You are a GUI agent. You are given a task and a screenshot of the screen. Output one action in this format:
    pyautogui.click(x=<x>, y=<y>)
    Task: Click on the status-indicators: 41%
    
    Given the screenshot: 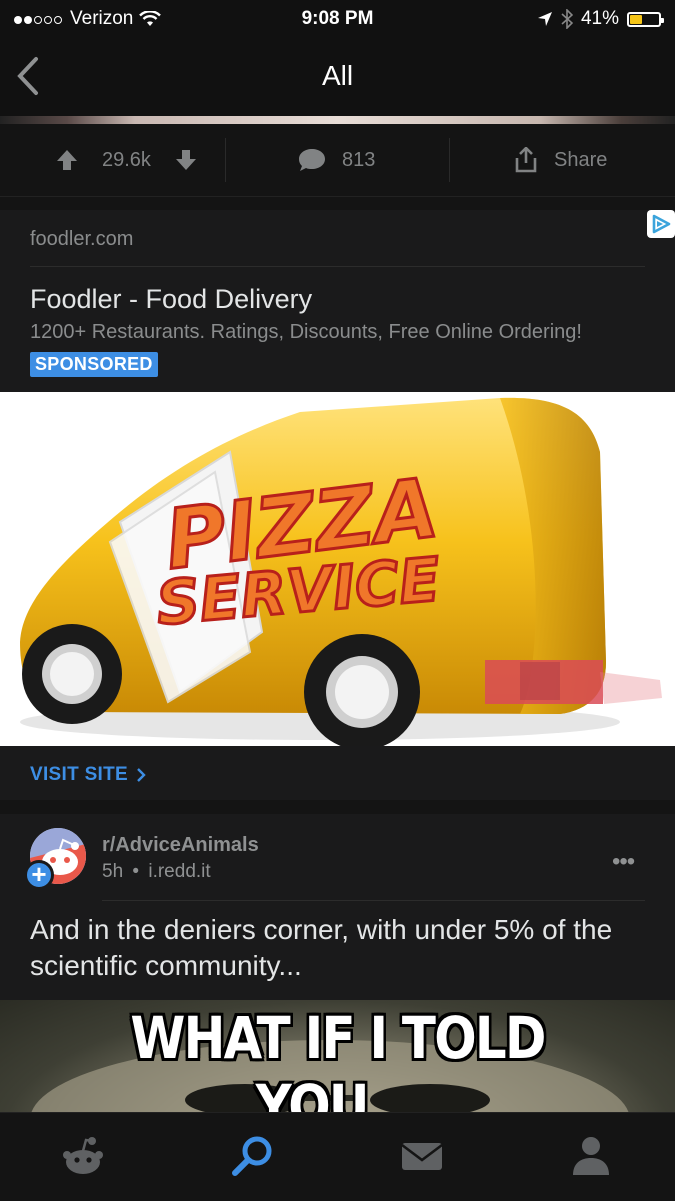 What is the action you would take?
    pyautogui.click(x=600, y=19)
    